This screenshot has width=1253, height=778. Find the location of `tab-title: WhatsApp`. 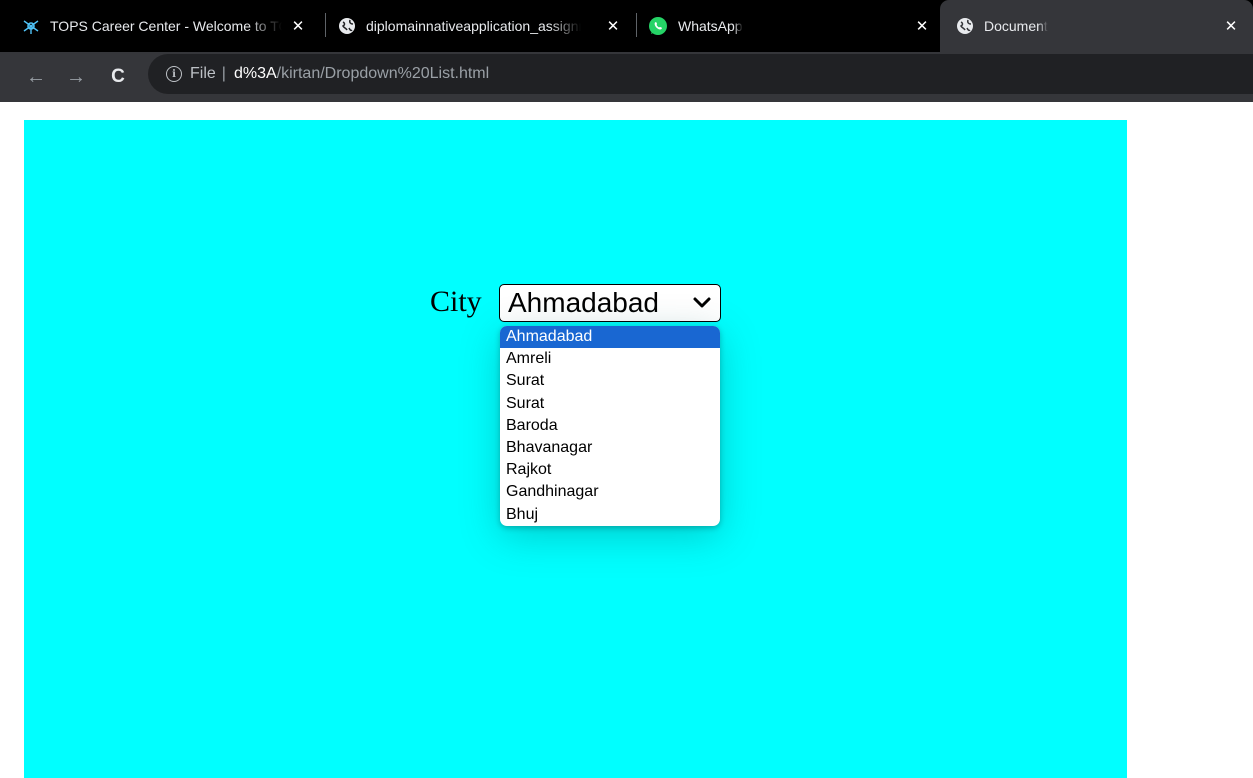

tab-title: WhatsApp is located at coordinates (710, 26).